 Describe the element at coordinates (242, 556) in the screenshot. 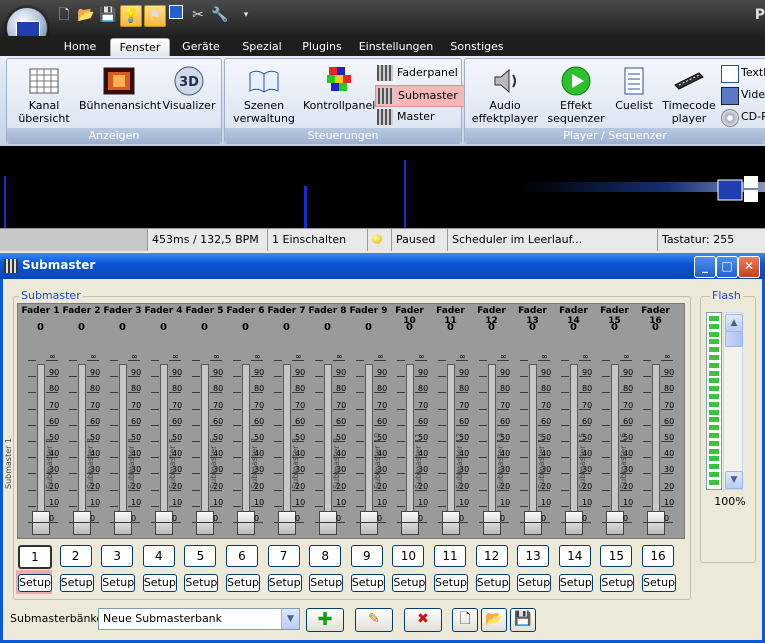

I see `fader-select-button: 6` at that location.